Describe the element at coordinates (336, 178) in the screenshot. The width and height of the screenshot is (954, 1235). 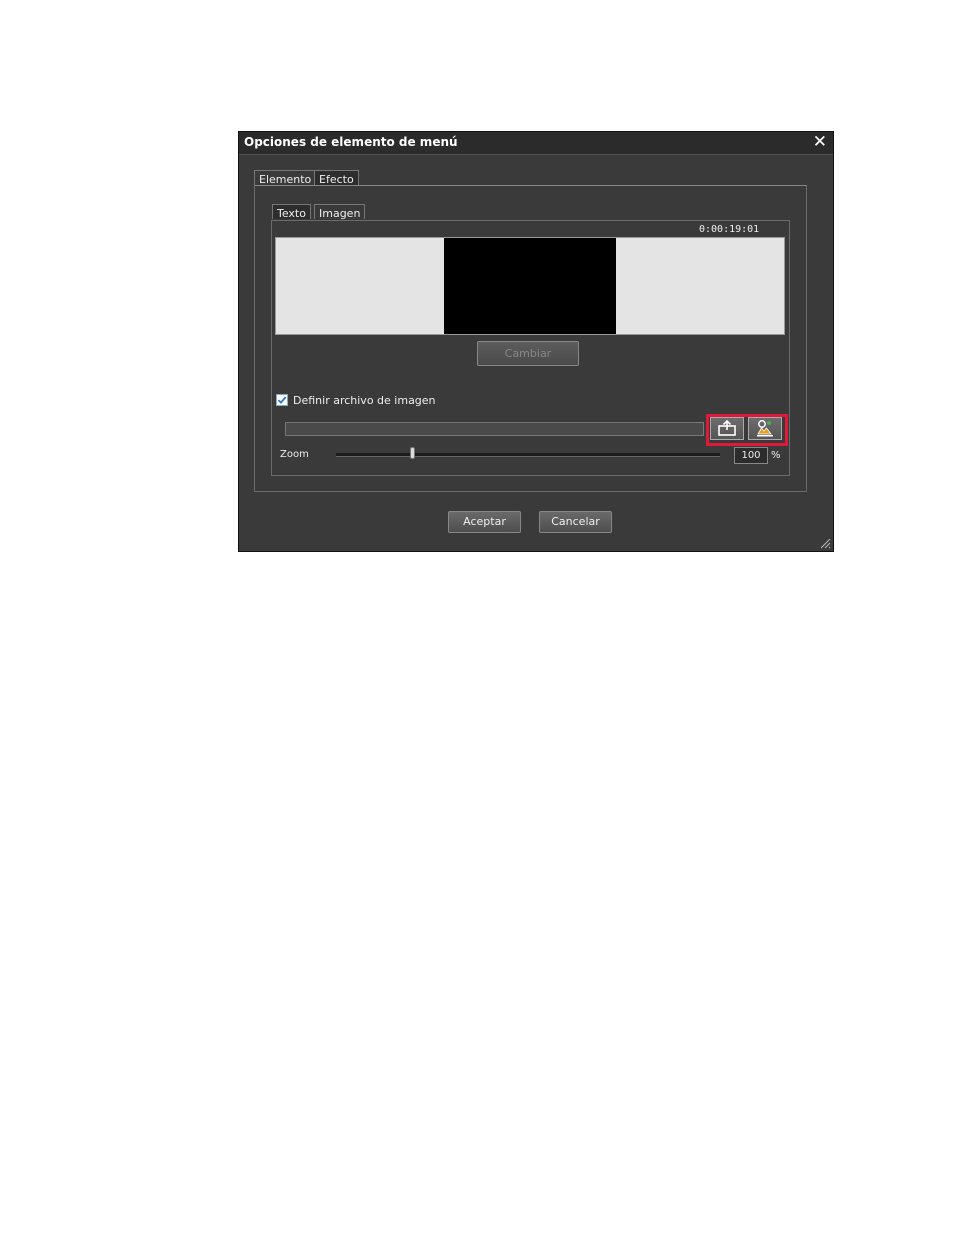
I see `tab-efecto: Efecto` at that location.